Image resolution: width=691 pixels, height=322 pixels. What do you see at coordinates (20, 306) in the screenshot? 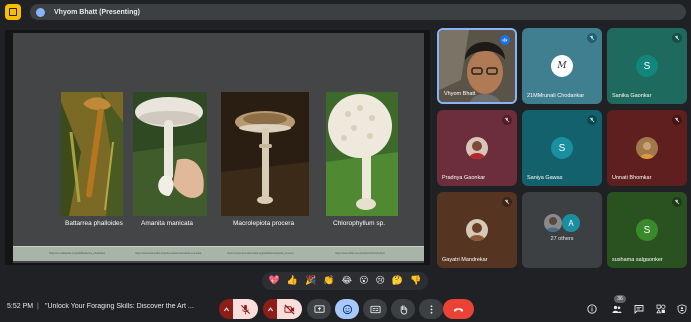
I see `clock: 5:52 PM` at bounding box center [20, 306].